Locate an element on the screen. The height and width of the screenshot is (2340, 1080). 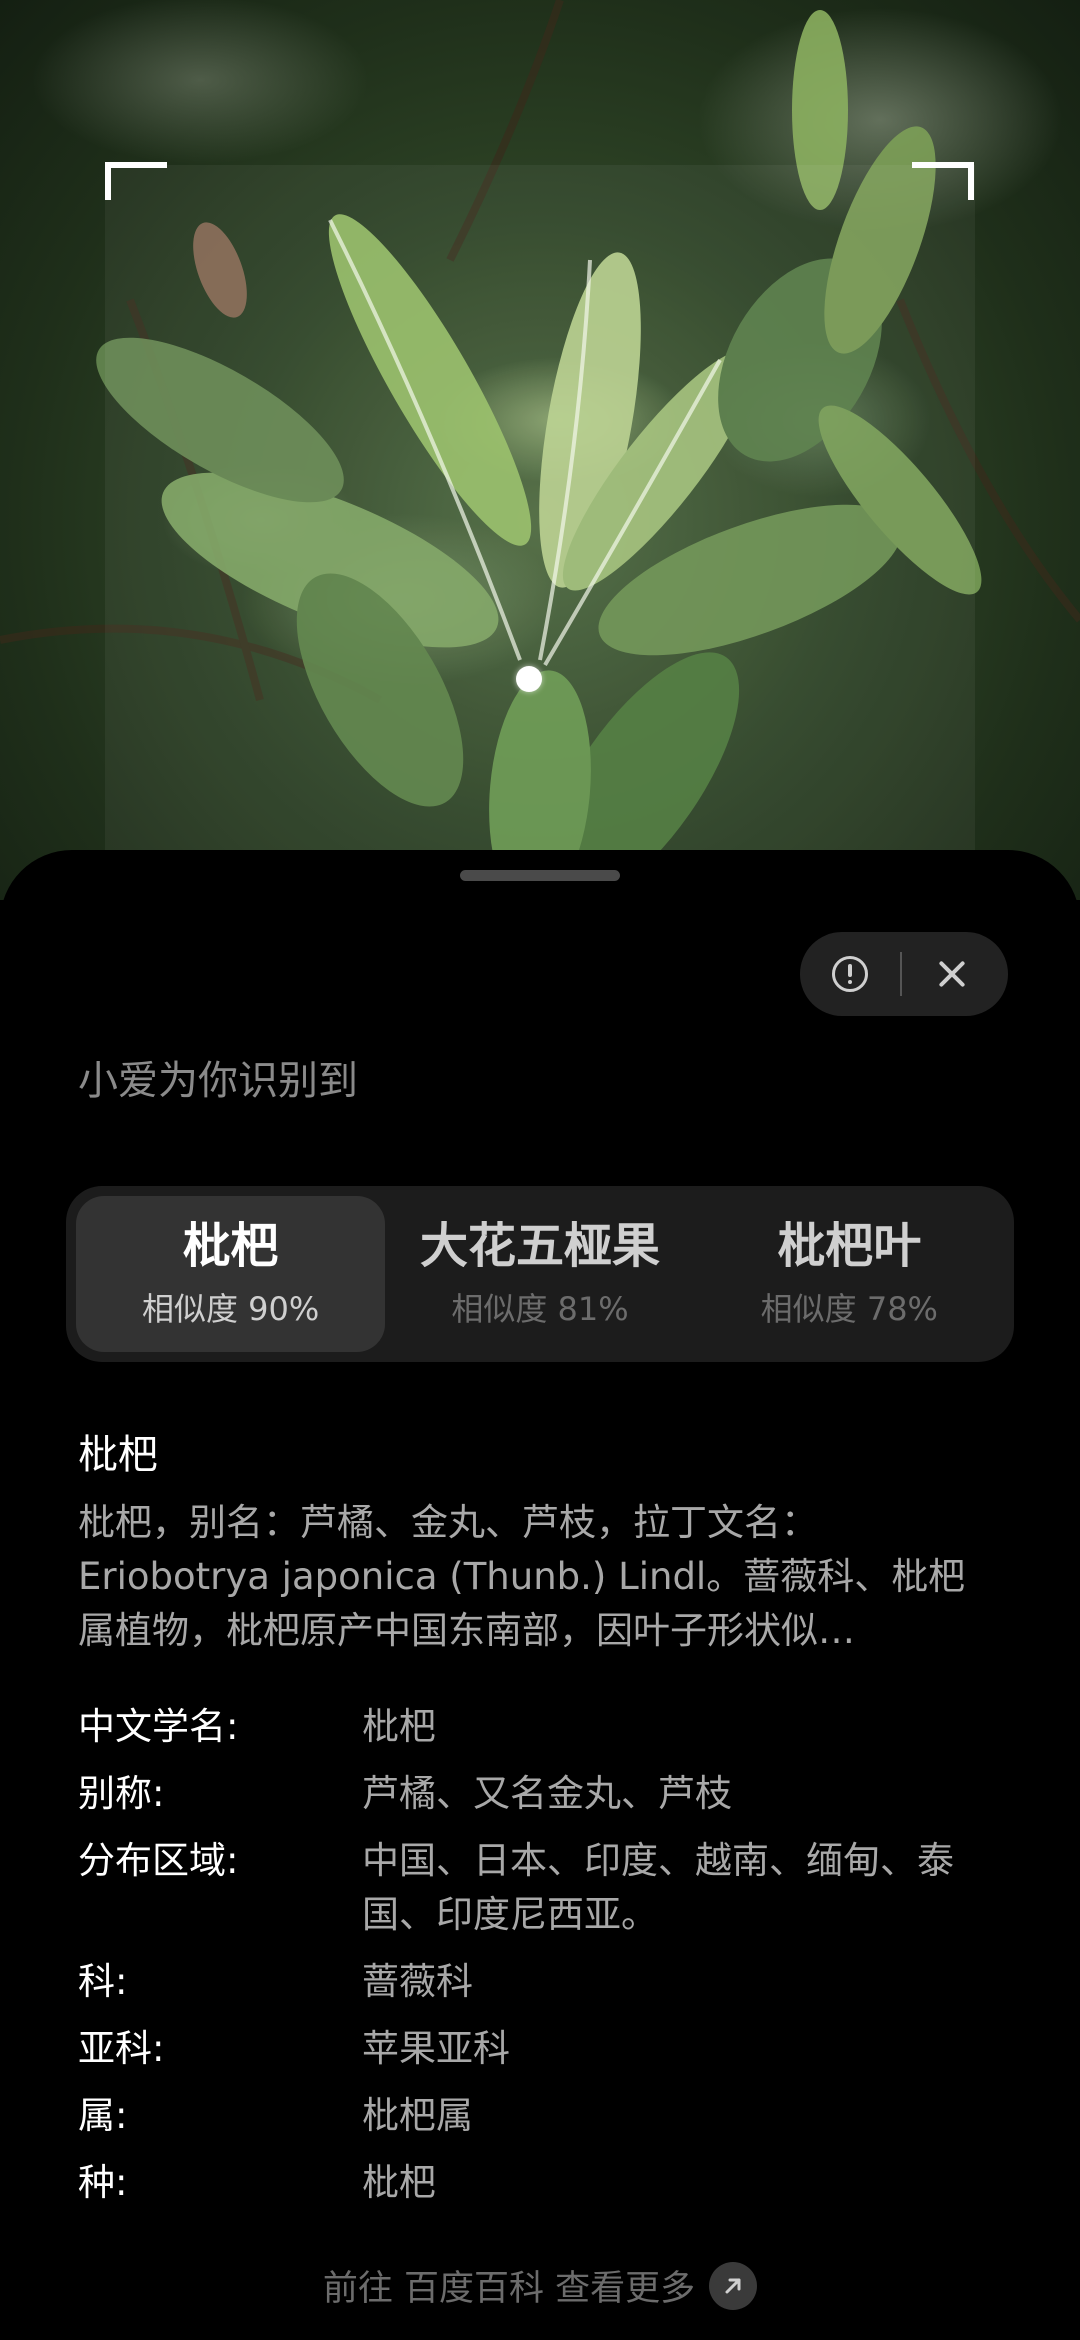
drag-handle is located at coordinates (540, 875).